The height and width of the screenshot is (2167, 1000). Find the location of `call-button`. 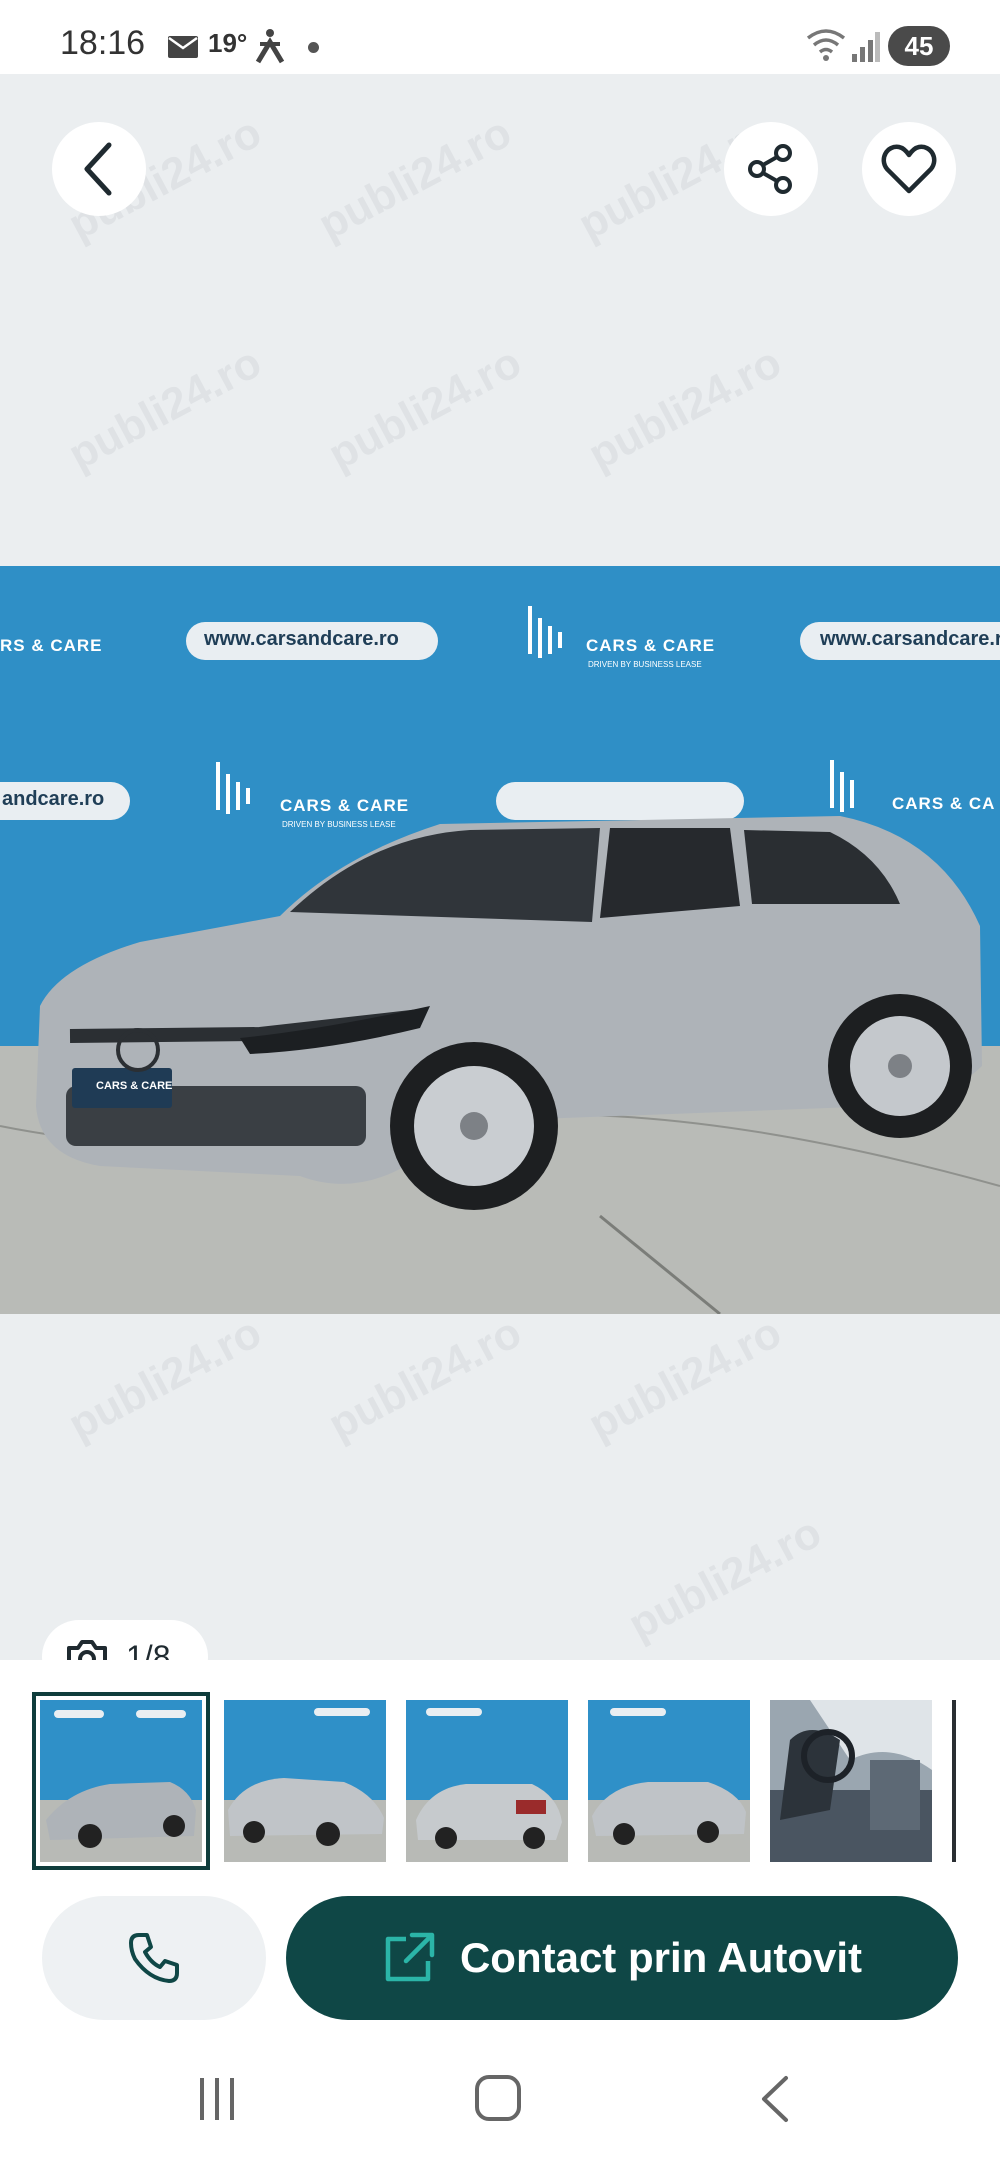

call-button is located at coordinates (154, 1958).